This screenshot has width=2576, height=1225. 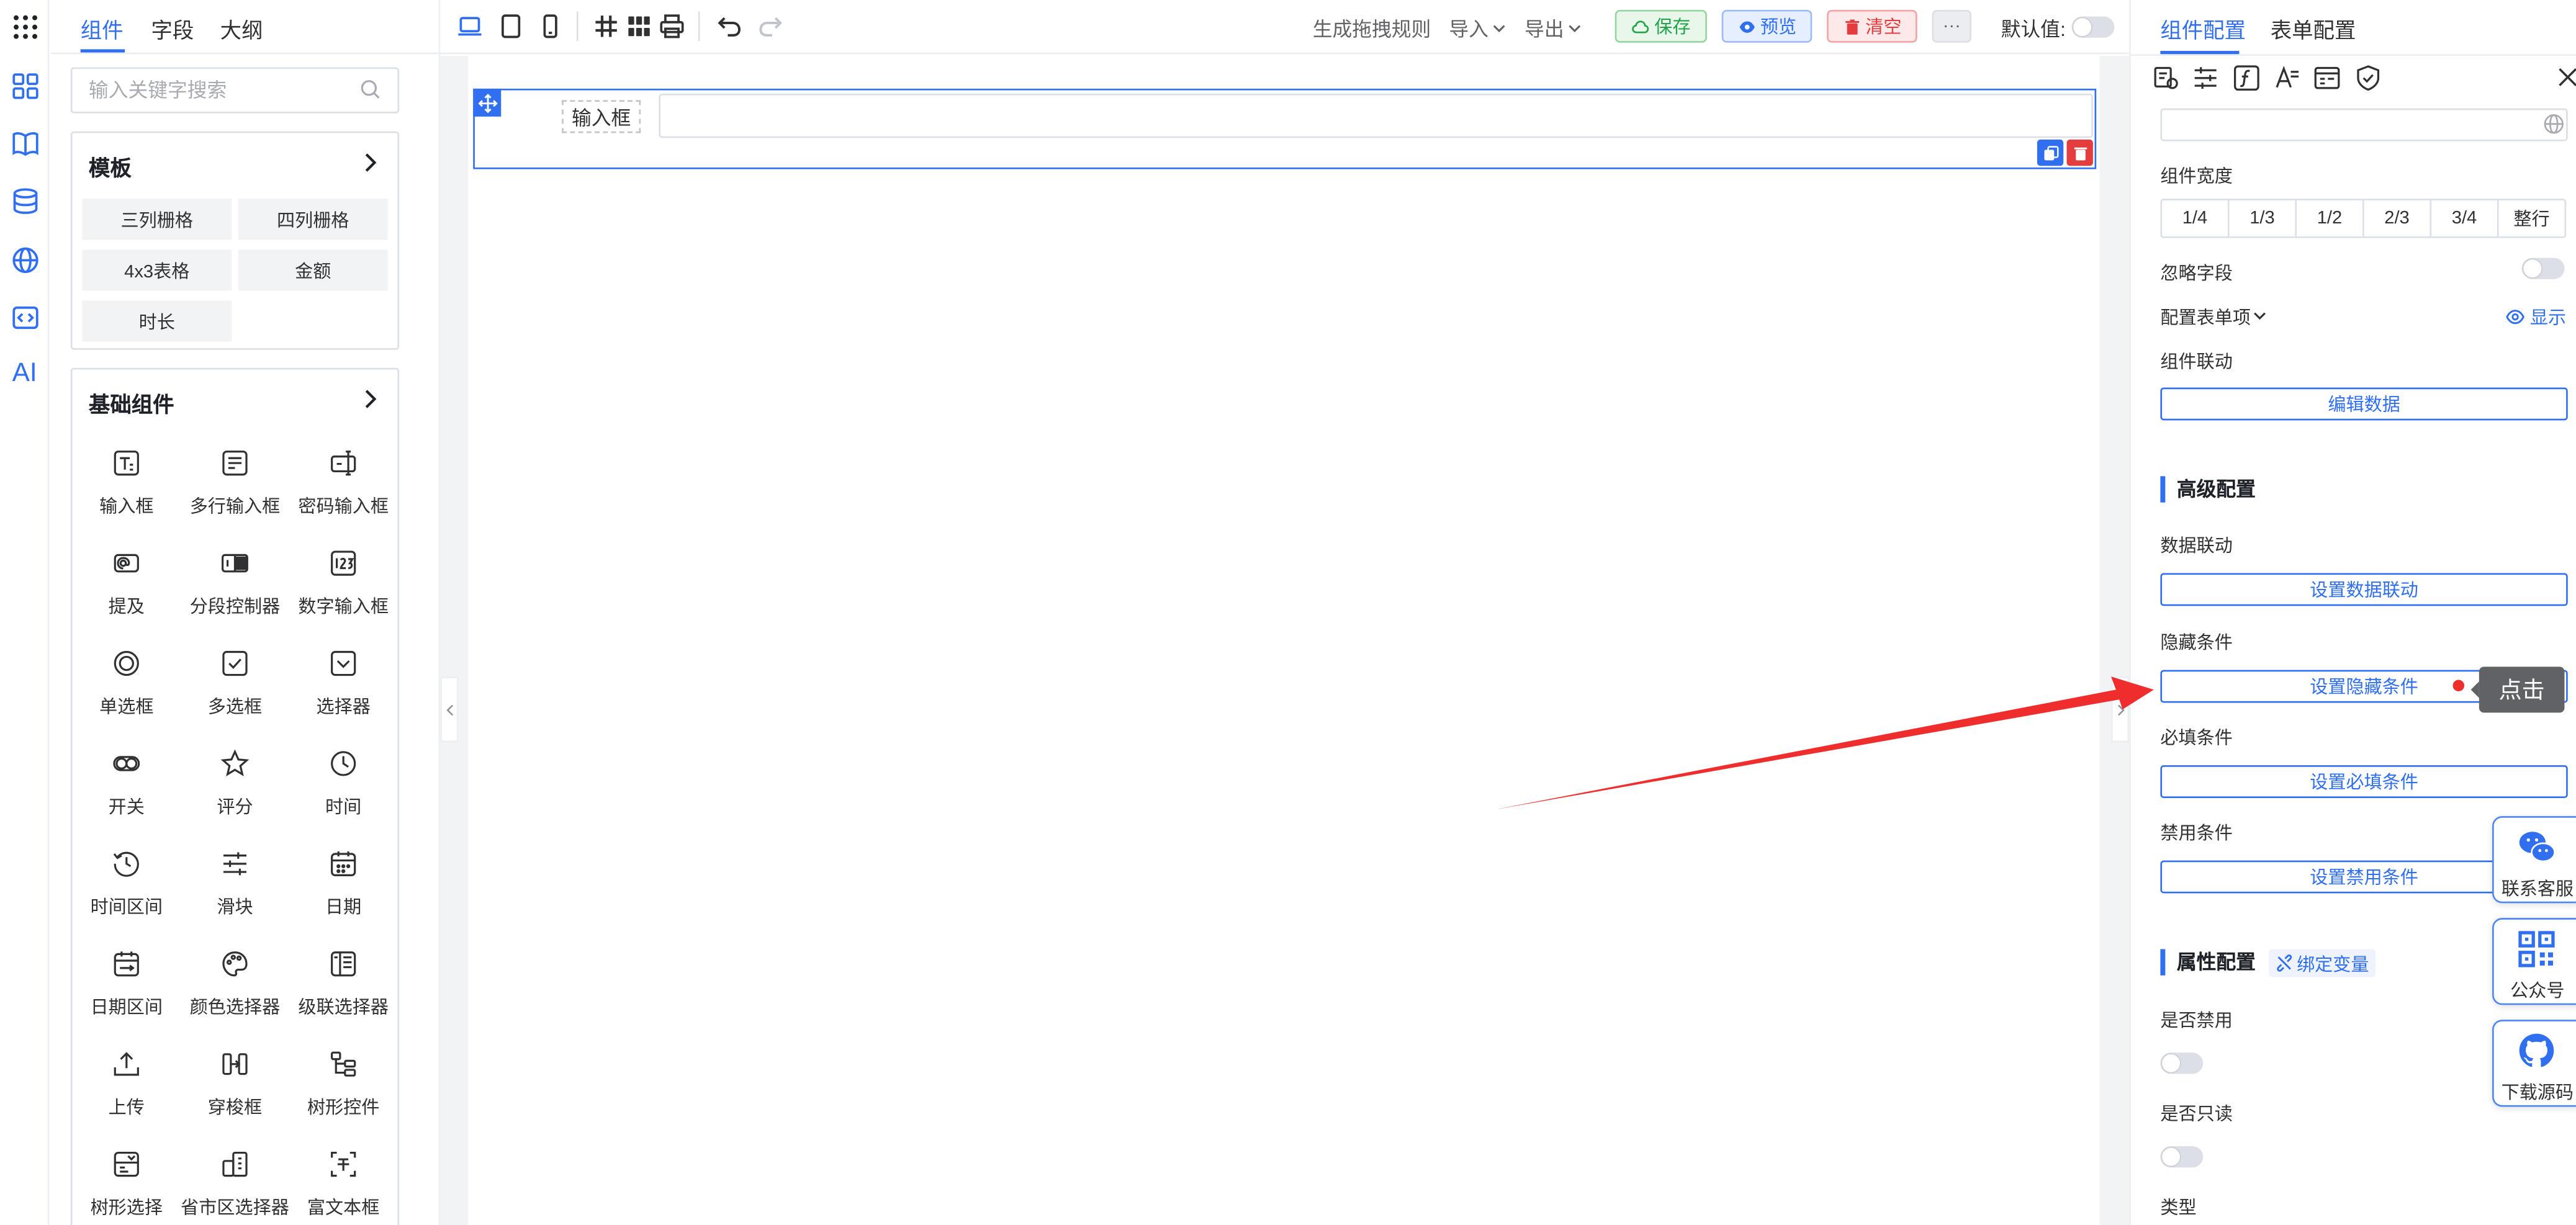 I want to click on component-item: 选择器, so click(x=343, y=688).